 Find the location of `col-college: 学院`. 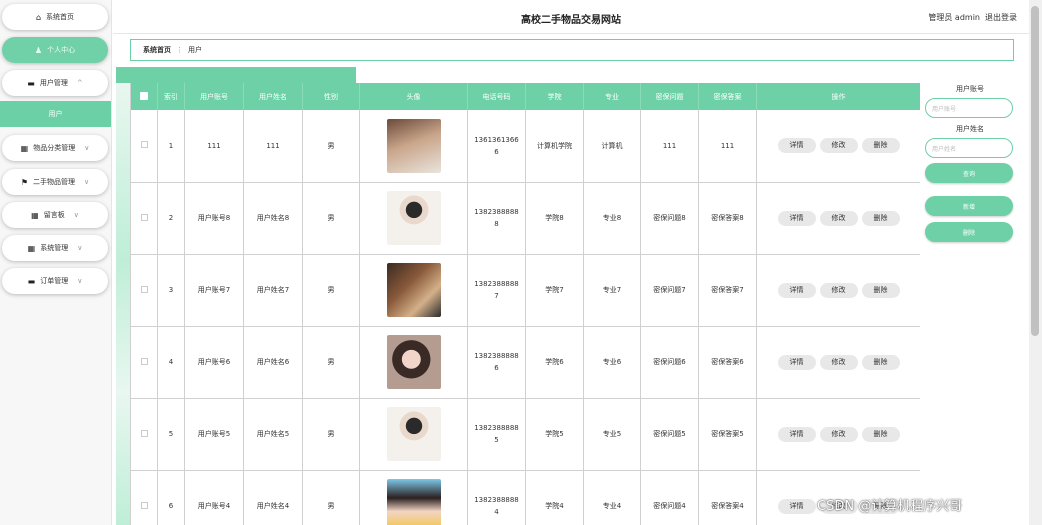

col-college: 学院 is located at coordinates (554, 96).